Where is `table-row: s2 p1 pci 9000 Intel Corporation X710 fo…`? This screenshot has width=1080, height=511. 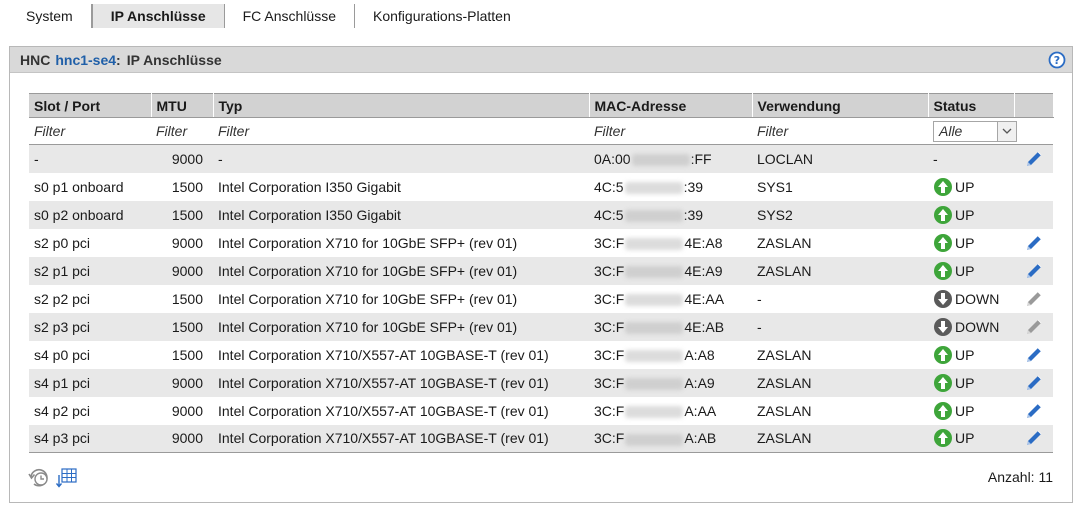 table-row: s2 p1 pci 9000 Intel Corporation X710 fo… is located at coordinates (541, 270).